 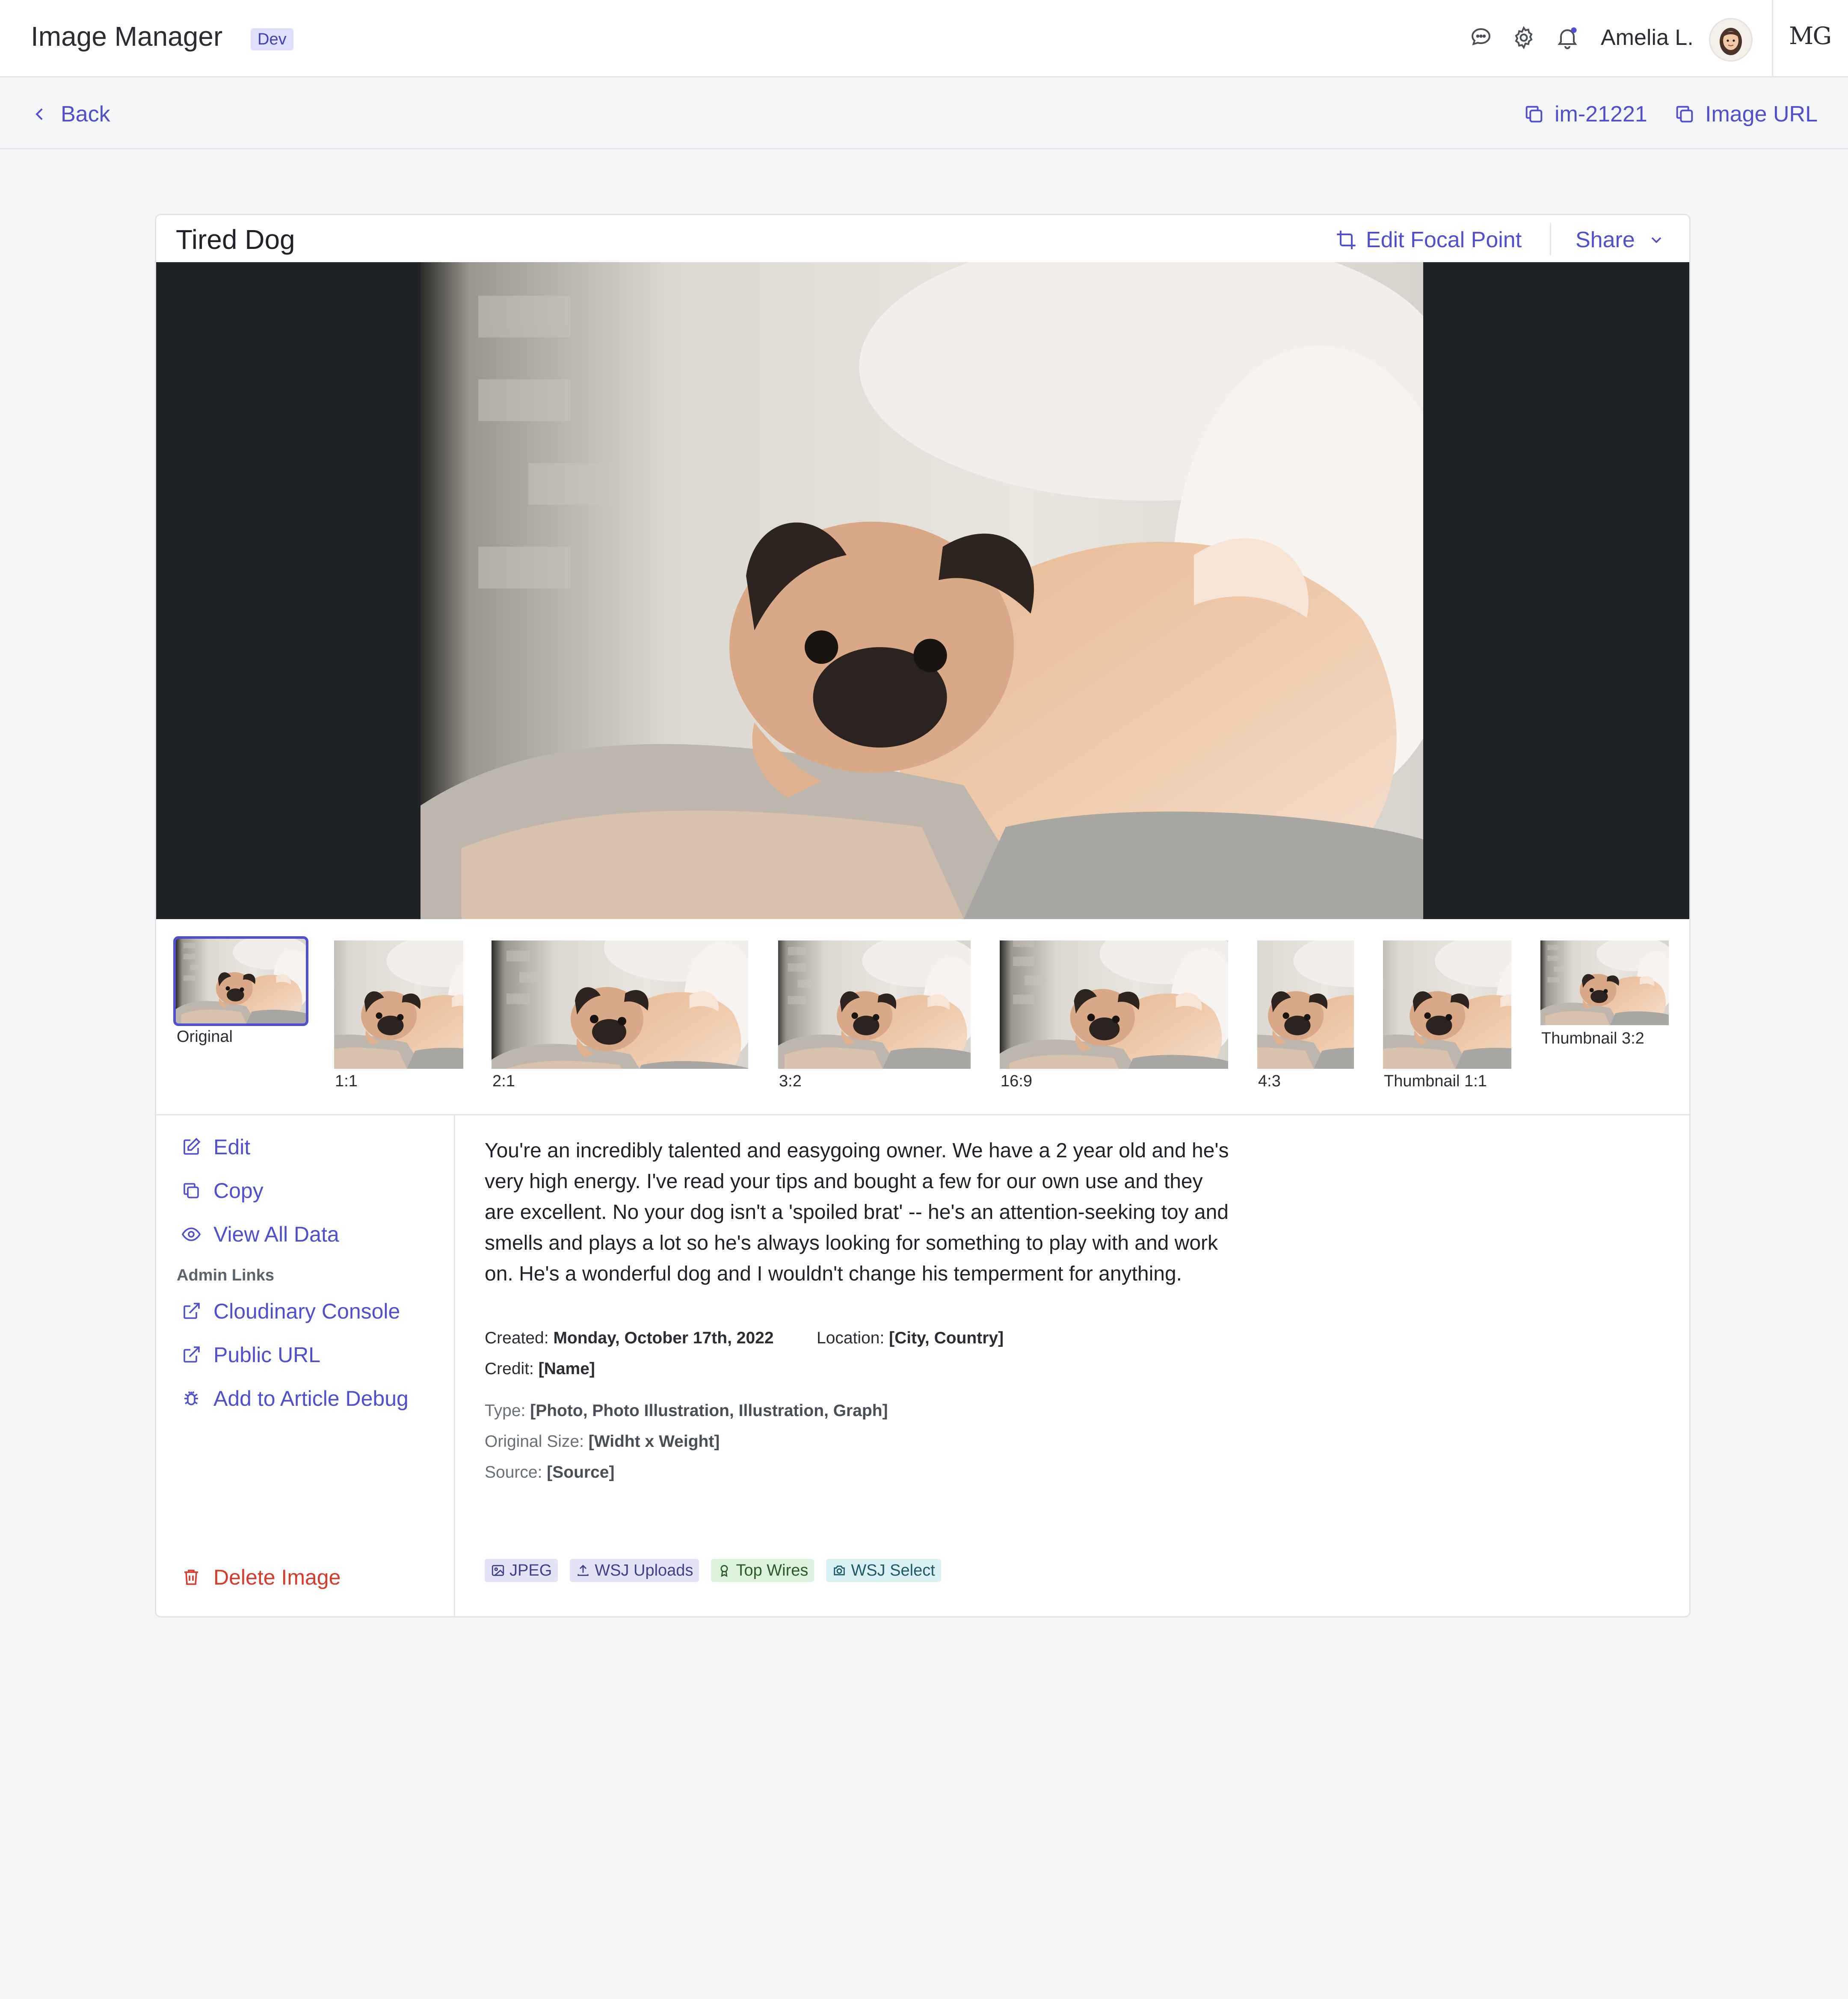 What do you see at coordinates (566, 1369) in the screenshot?
I see `credit-value: [Name]` at bounding box center [566, 1369].